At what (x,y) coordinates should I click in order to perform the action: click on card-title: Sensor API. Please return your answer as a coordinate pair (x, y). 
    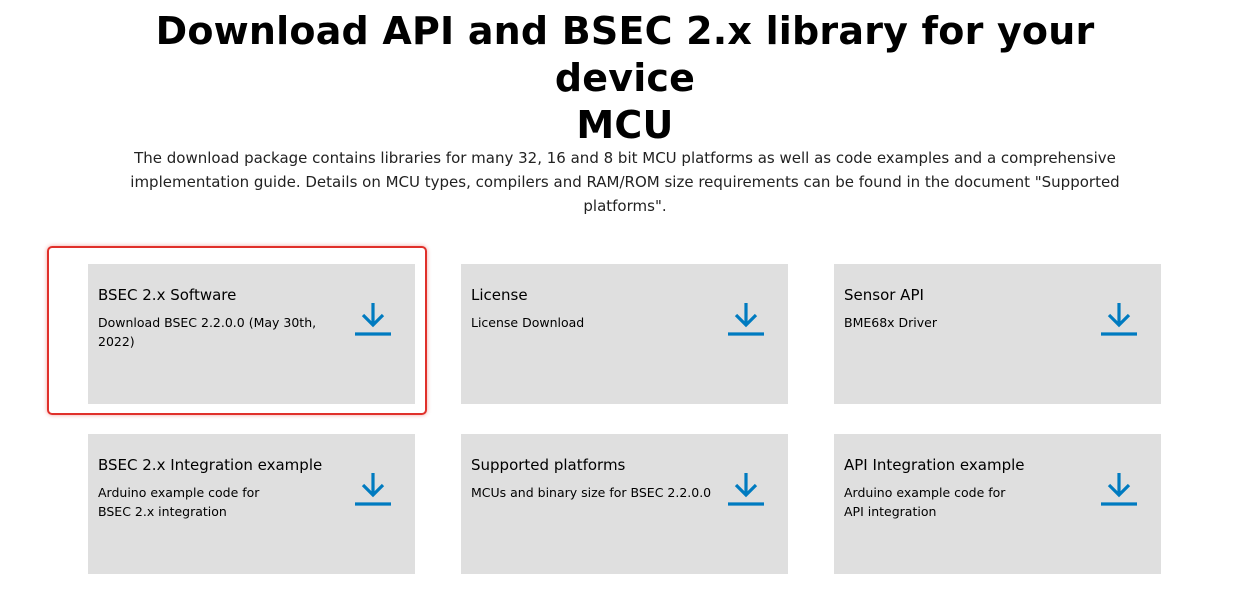
    Looking at the image, I should click on (884, 295).